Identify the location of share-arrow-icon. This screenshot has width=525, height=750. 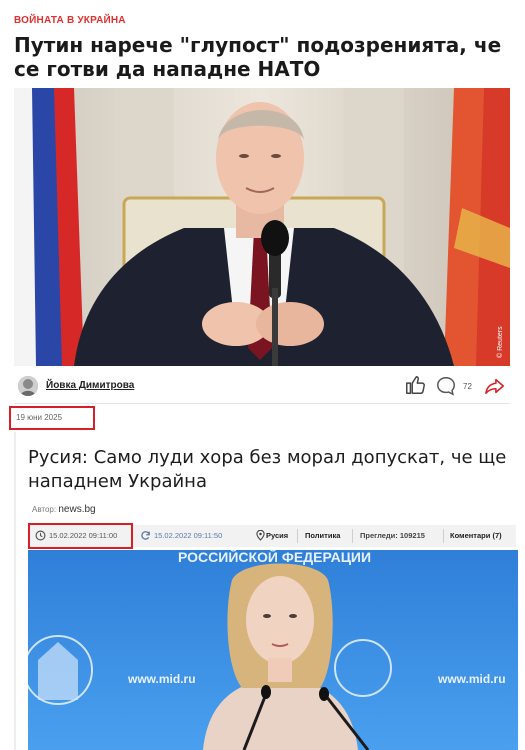
(495, 386).